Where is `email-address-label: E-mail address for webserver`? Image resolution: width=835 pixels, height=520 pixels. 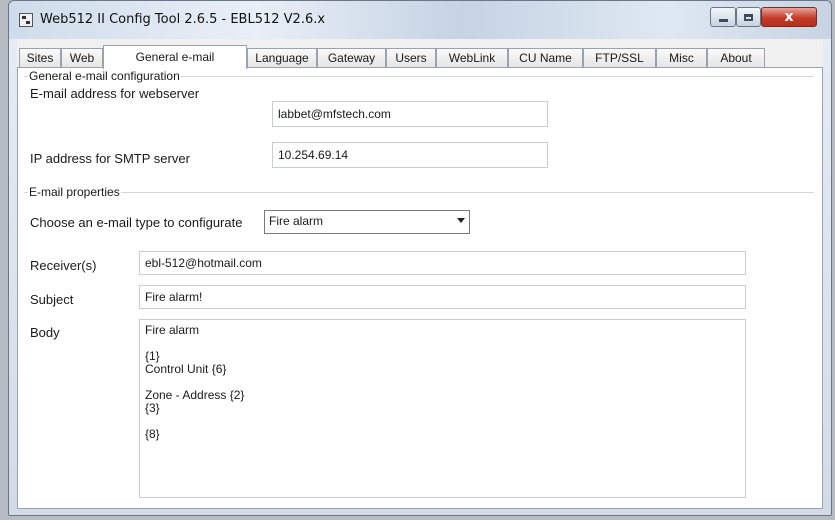
email-address-label: E-mail address for webserver is located at coordinates (115, 93).